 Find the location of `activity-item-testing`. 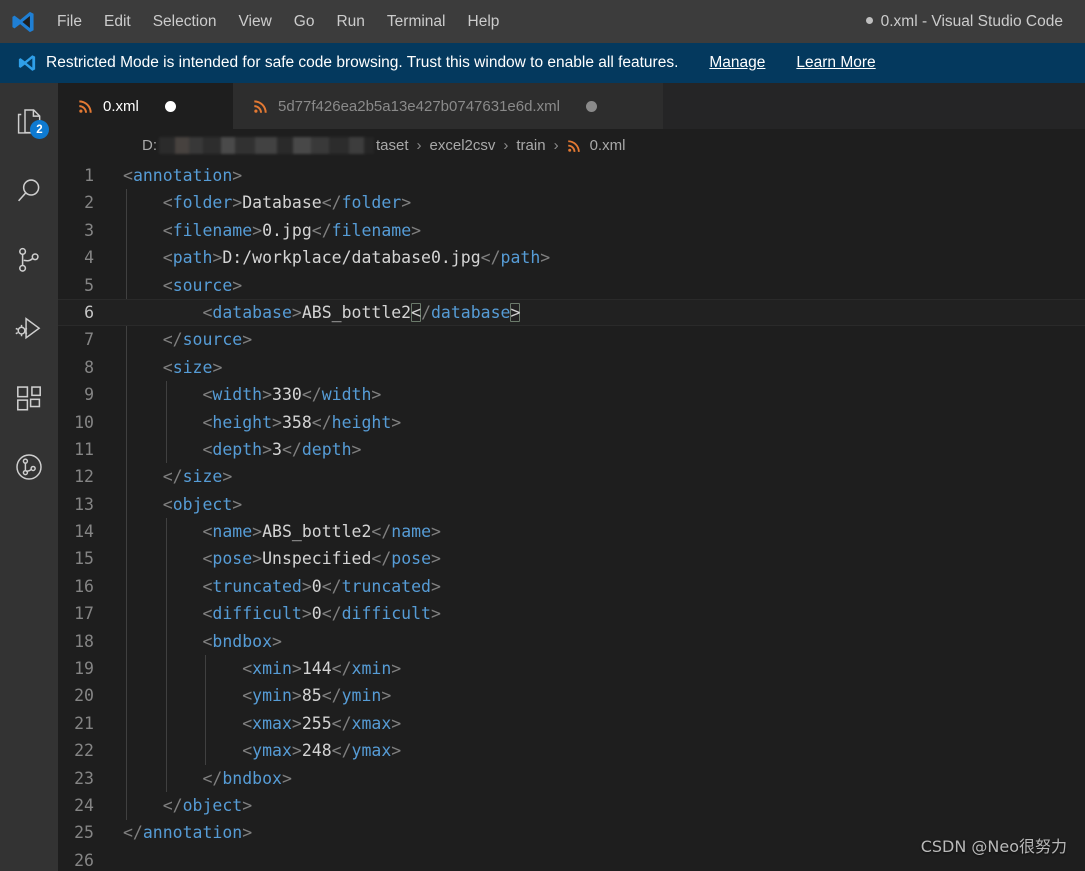

activity-item-testing is located at coordinates (29, 466).